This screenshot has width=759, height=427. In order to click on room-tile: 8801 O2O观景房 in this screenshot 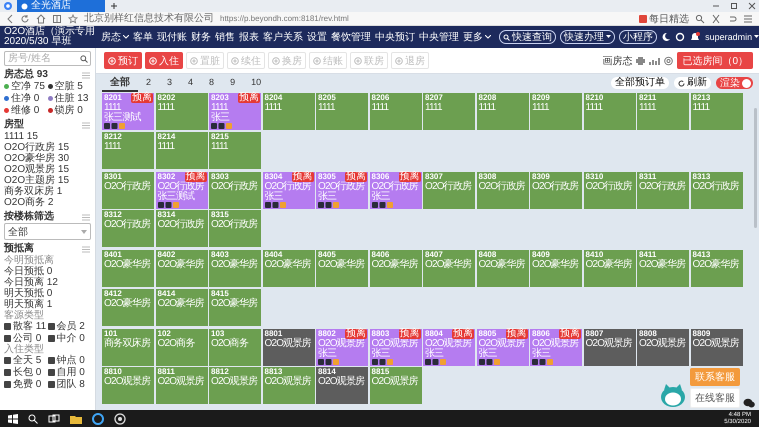, I will do `click(288, 347)`.